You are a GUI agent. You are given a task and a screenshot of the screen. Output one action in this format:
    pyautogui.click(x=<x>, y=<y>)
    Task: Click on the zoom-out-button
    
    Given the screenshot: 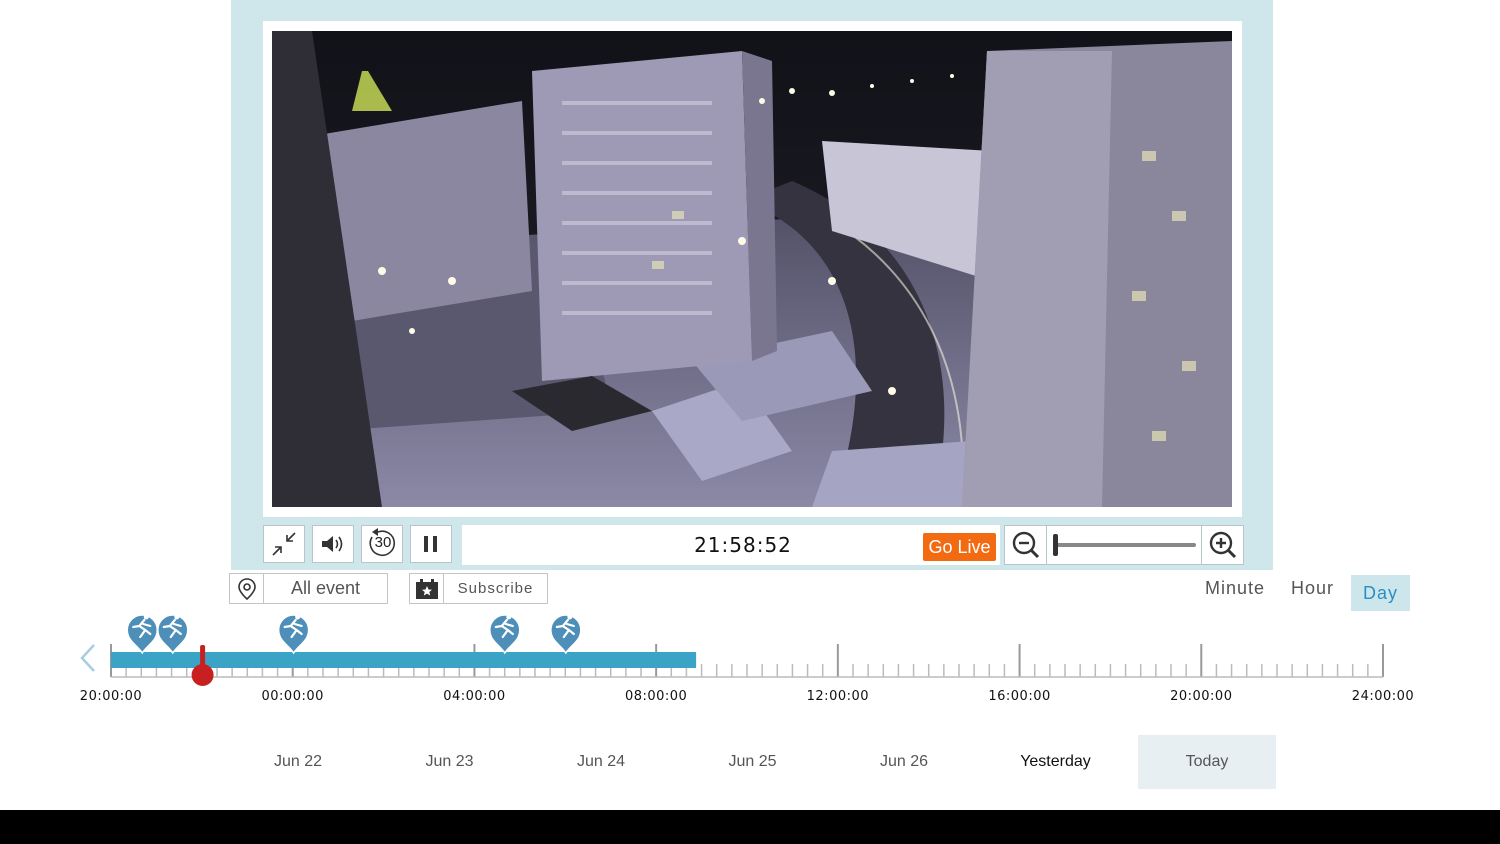 What is the action you would take?
    pyautogui.click(x=1026, y=545)
    